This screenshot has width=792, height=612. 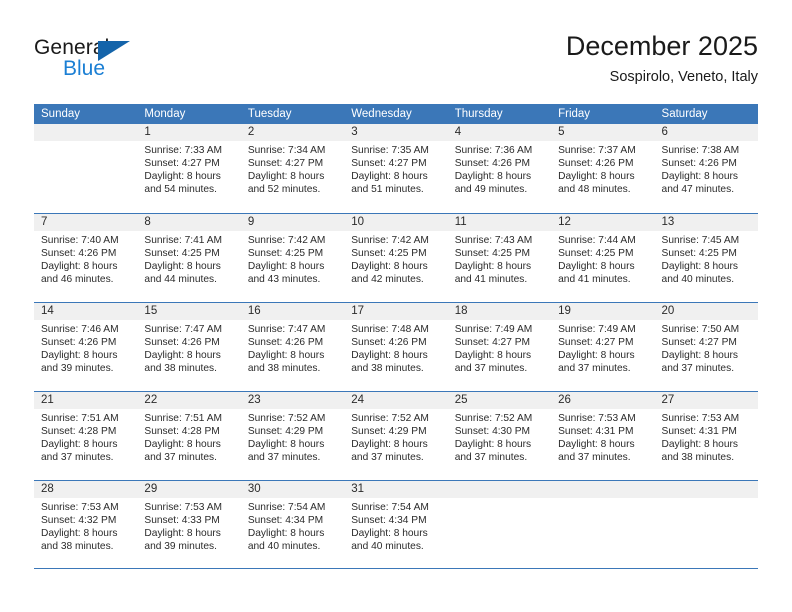 I want to click on general-blue-logo: General Blue, so click(x=134, y=64).